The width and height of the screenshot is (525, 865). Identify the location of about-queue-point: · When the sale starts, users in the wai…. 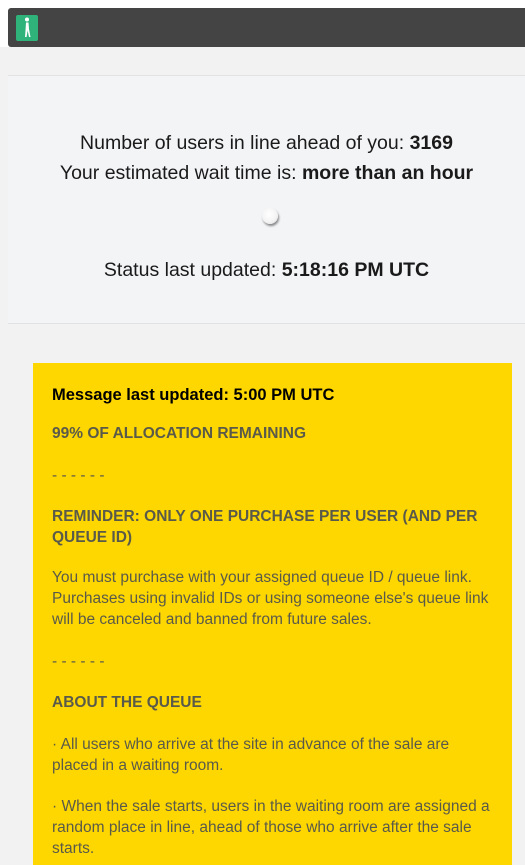
(271, 827).